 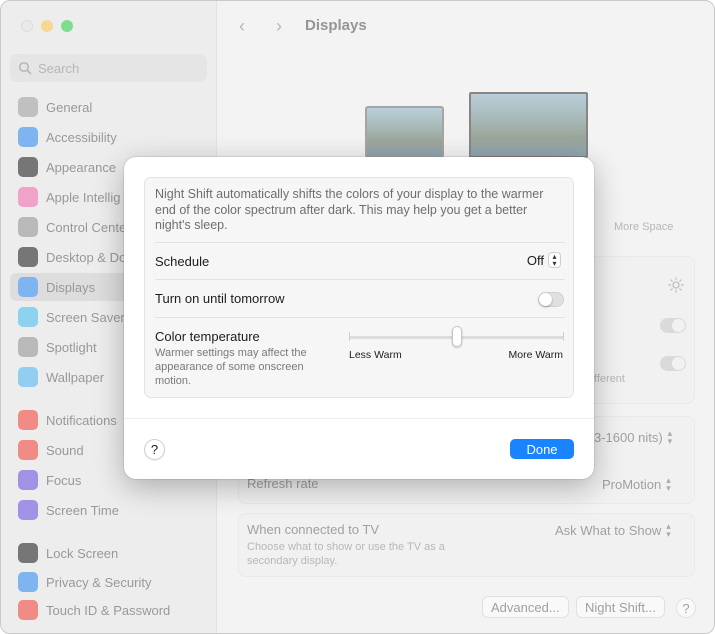 What do you see at coordinates (545, 299) in the screenshot?
I see `toggle-knob` at bounding box center [545, 299].